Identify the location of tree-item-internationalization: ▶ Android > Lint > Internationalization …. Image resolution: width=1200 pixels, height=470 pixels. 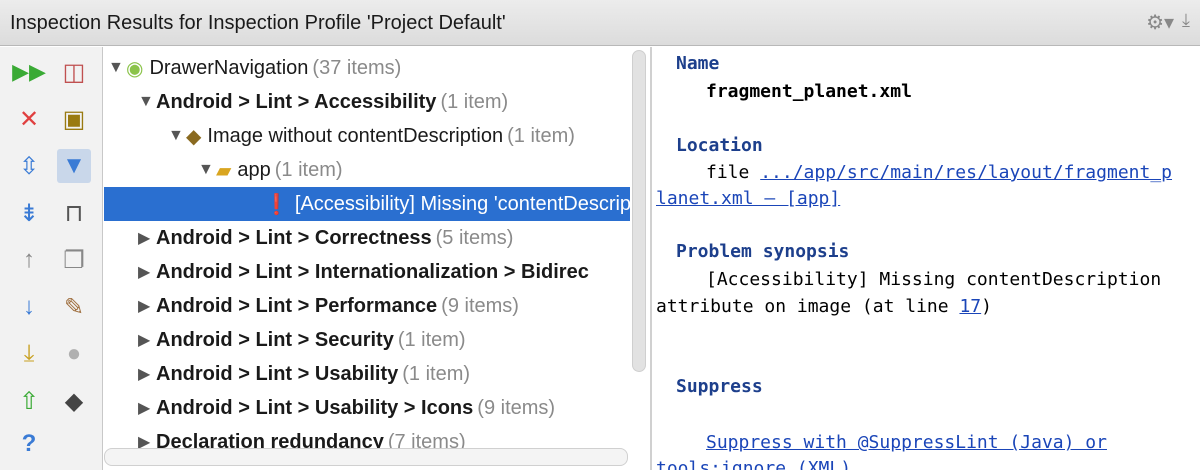
(367, 272).